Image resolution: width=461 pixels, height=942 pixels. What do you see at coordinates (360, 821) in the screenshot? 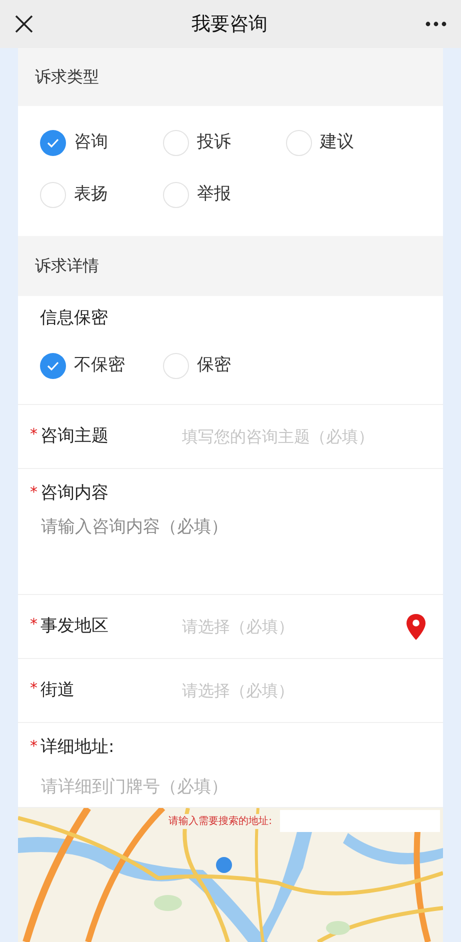
I see `map-search-field` at bounding box center [360, 821].